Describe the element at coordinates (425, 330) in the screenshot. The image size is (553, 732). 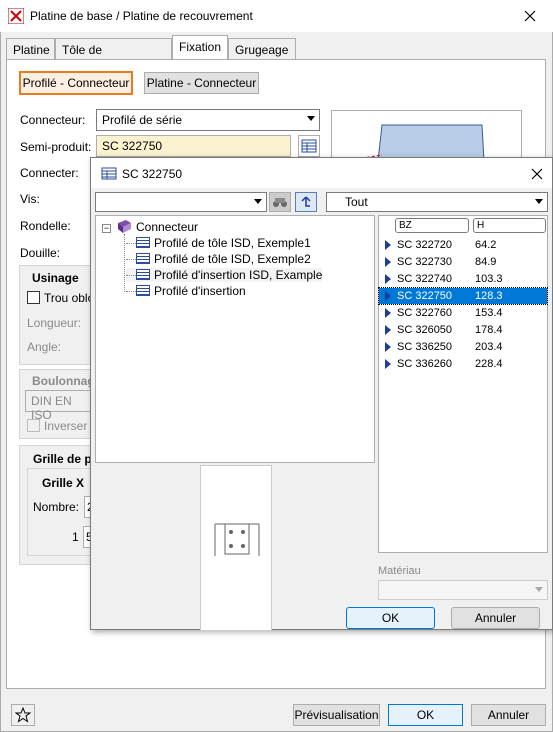
I see `cell-bz: SC 326050` at that location.